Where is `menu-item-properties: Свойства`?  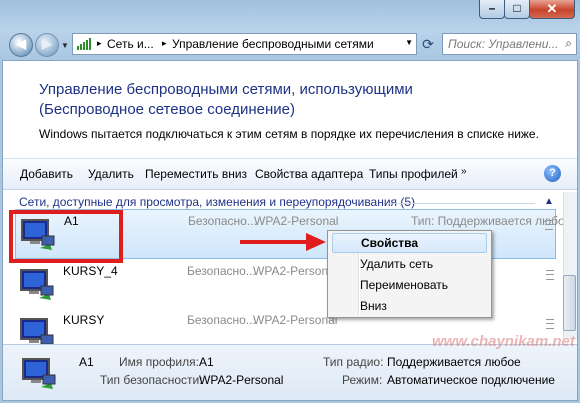 menu-item-properties: Свойства is located at coordinates (409, 243).